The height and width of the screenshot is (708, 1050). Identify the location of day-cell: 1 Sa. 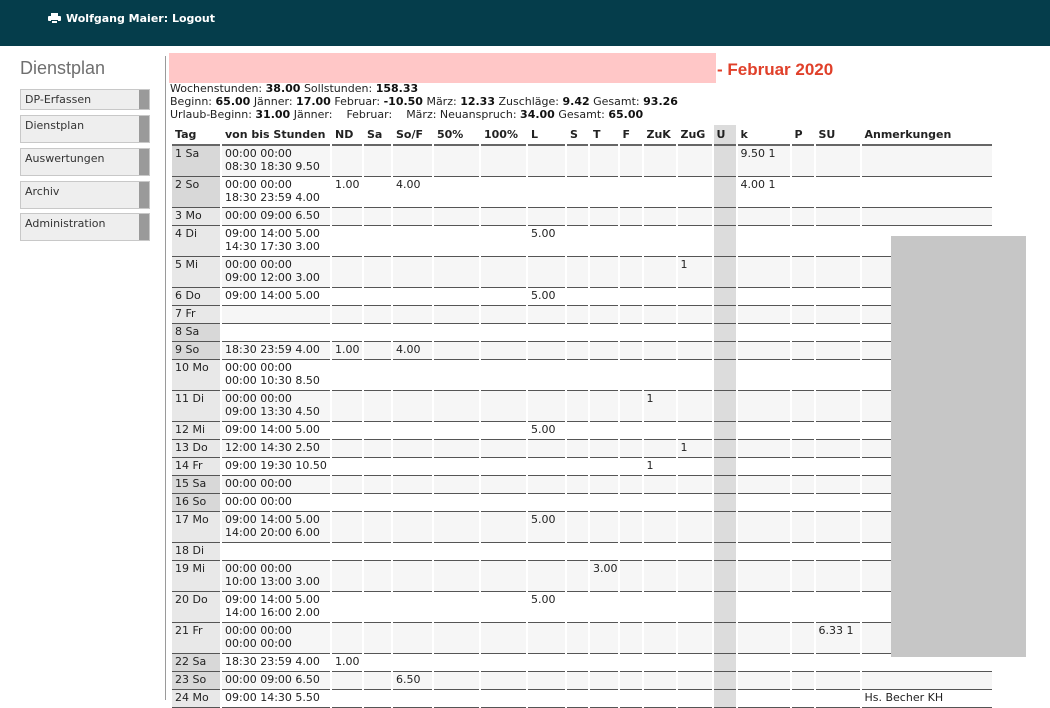
(196, 161).